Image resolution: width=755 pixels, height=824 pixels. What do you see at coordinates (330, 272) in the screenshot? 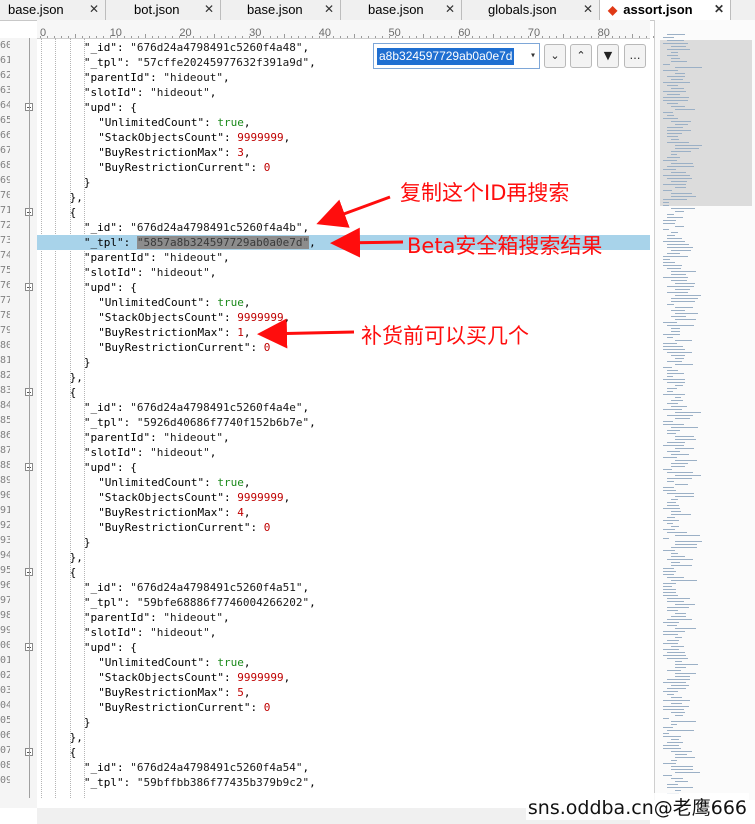
I see `annotation-arrows` at bounding box center [330, 272].